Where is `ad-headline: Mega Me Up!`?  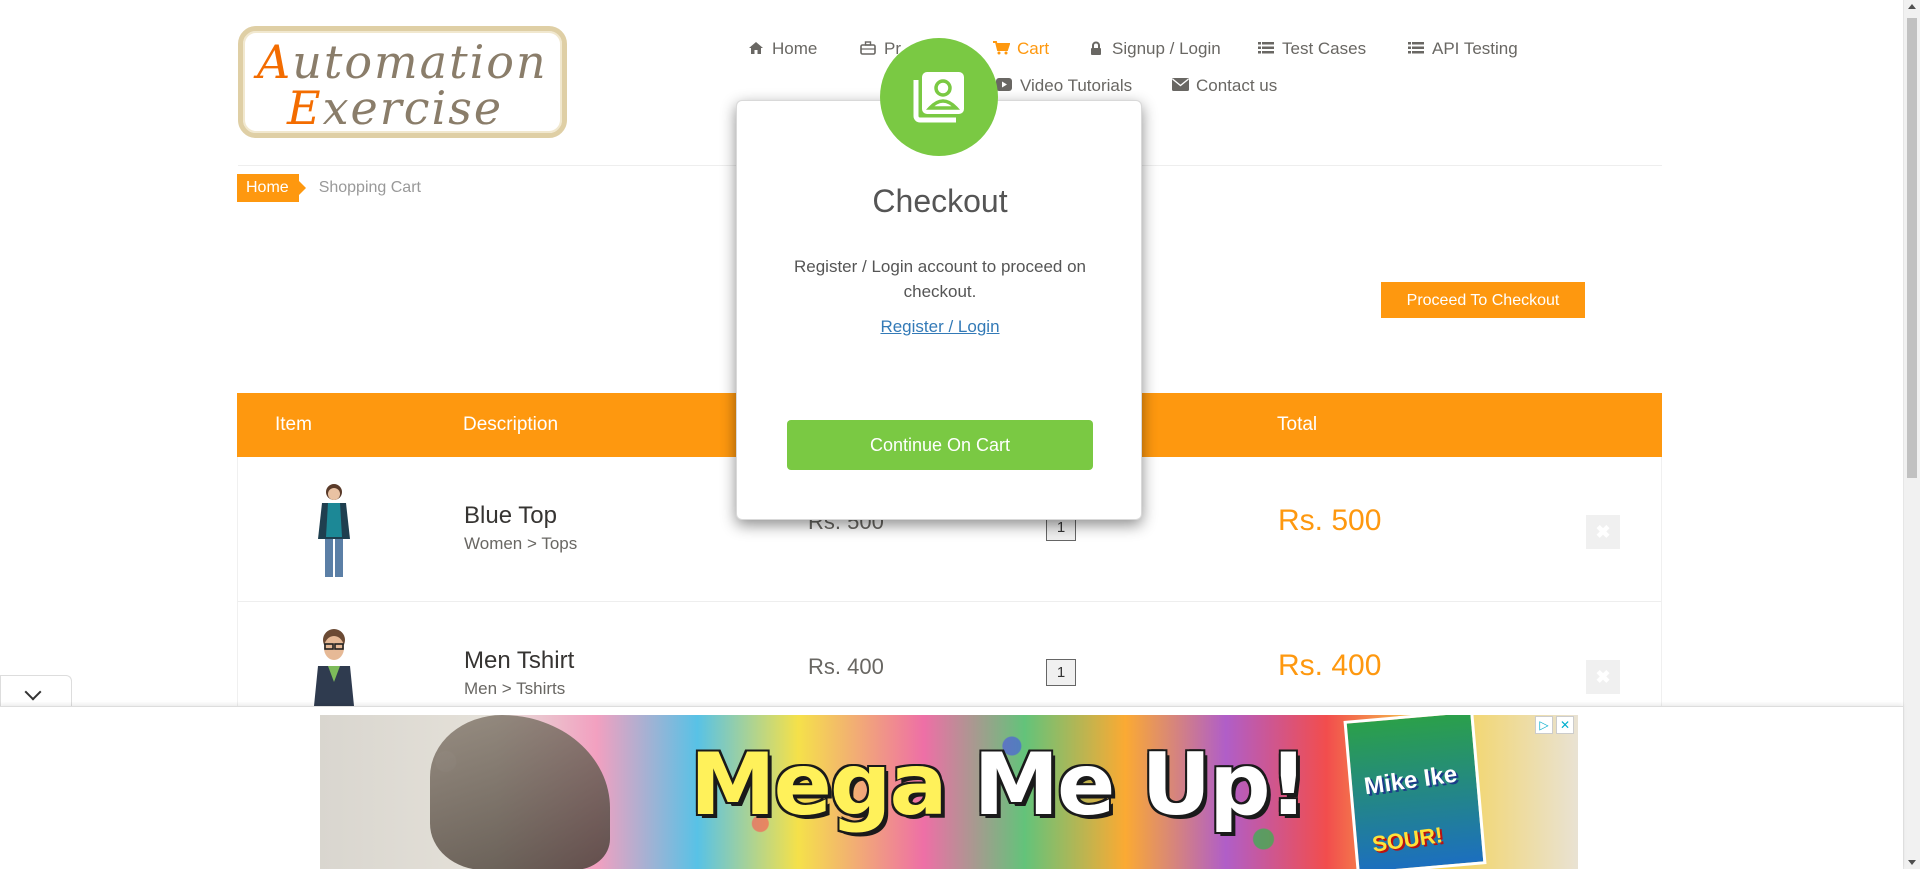
ad-headline: Mega Me Up! is located at coordinates (999, 785).